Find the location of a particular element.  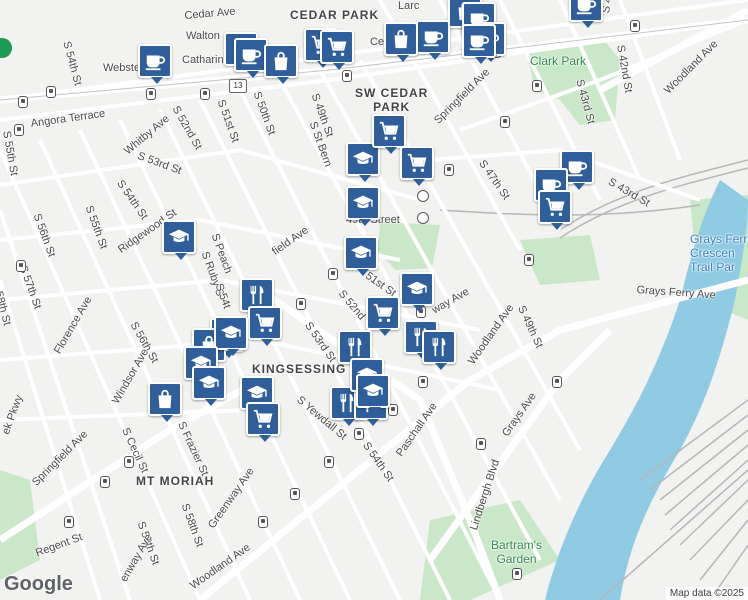

walton-label: Walton is located at coordinates (203, 36).